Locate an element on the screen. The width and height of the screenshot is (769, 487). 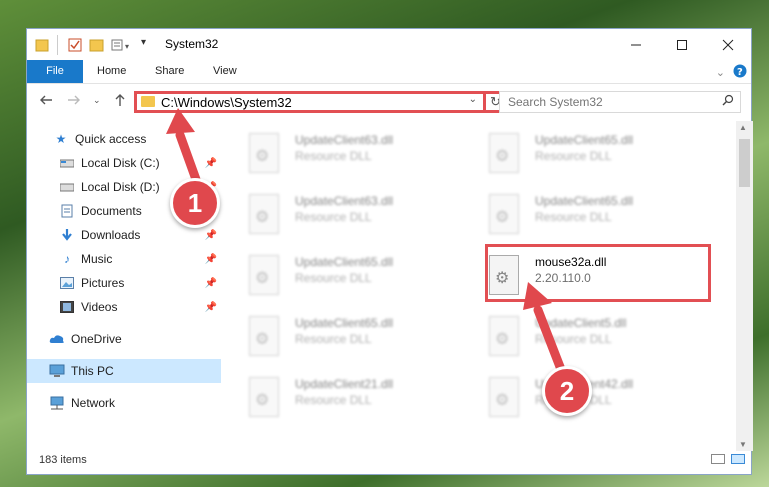
item-count: 183 items is located at coordinates (63, 460).